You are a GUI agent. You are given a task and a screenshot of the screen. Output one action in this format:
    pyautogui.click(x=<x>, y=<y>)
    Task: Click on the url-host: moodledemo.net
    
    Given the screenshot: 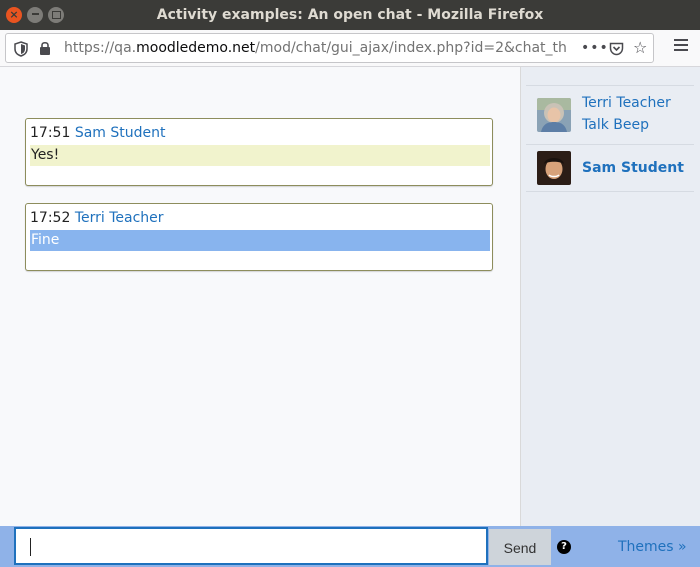 What is the action you would take?
    pyautogui.click(x=196, y=48)
    